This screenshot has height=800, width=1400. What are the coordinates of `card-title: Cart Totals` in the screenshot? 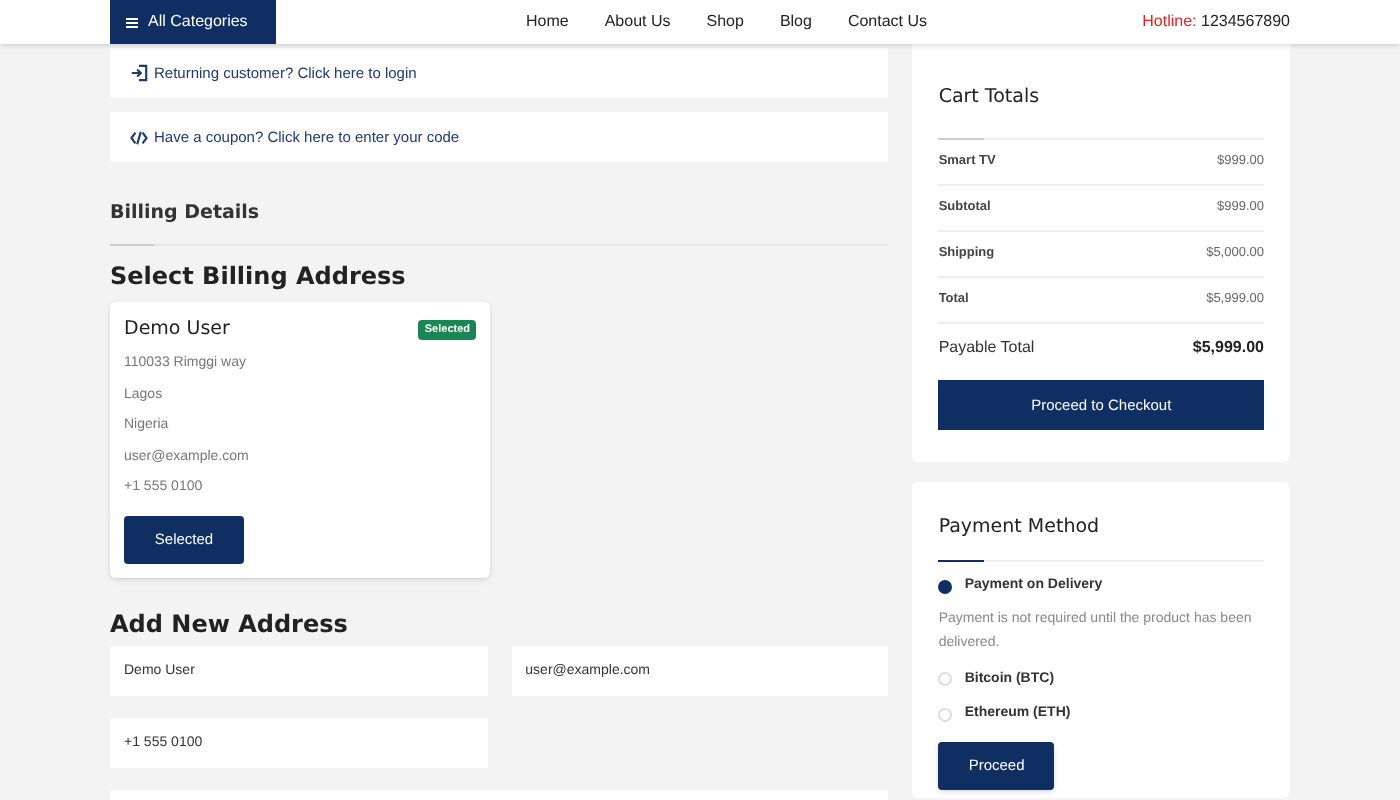 It's located at (989, 97).